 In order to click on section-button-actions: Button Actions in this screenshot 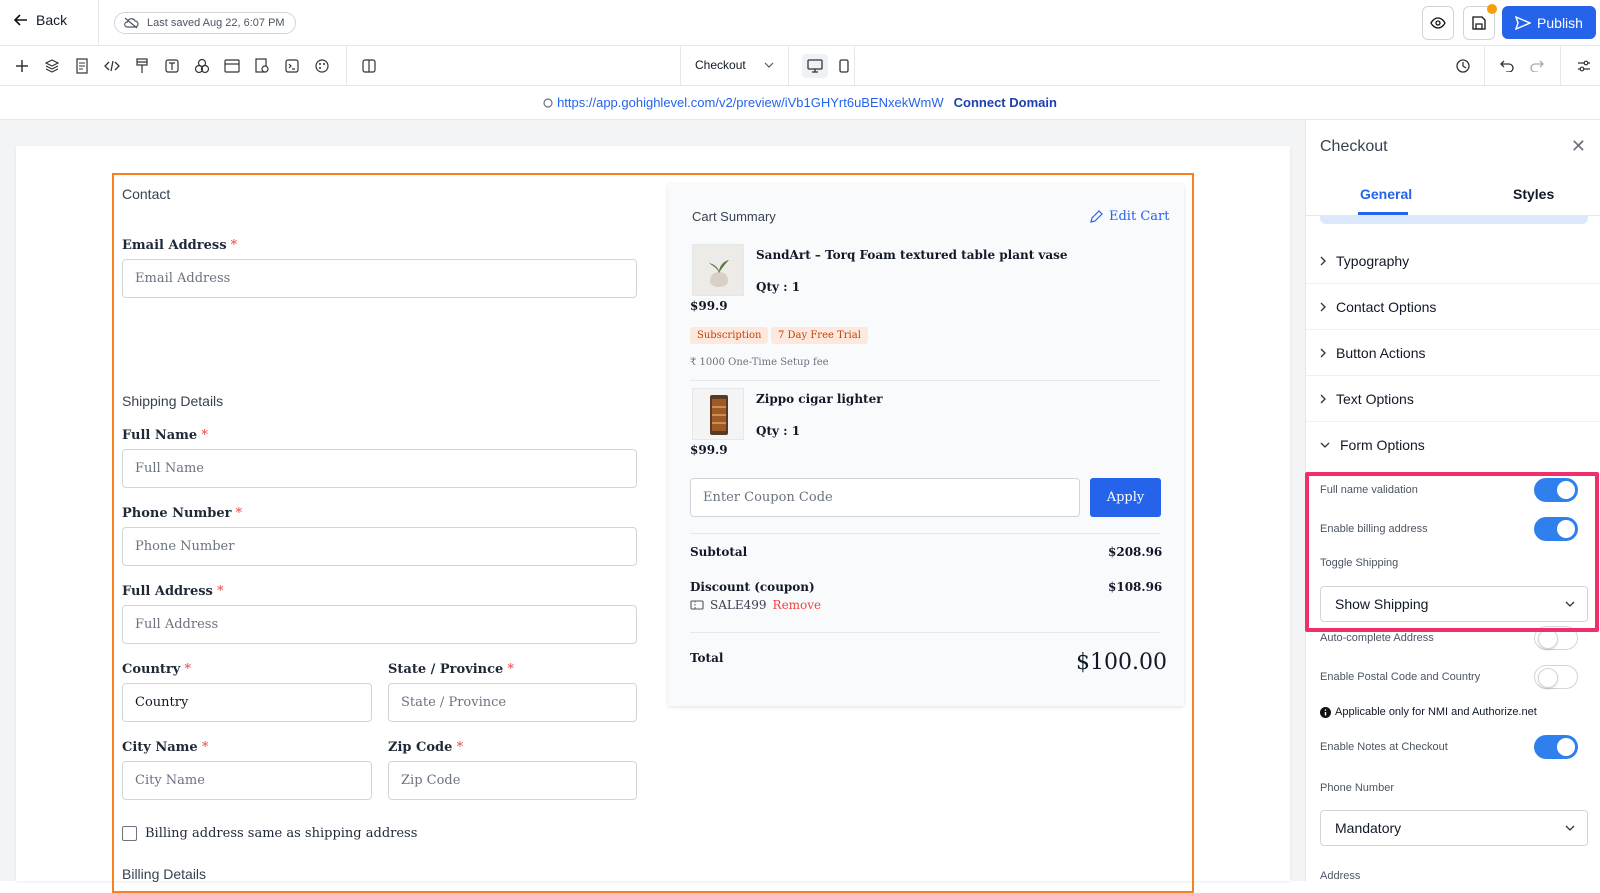, I will do `click(1453, 353)`.